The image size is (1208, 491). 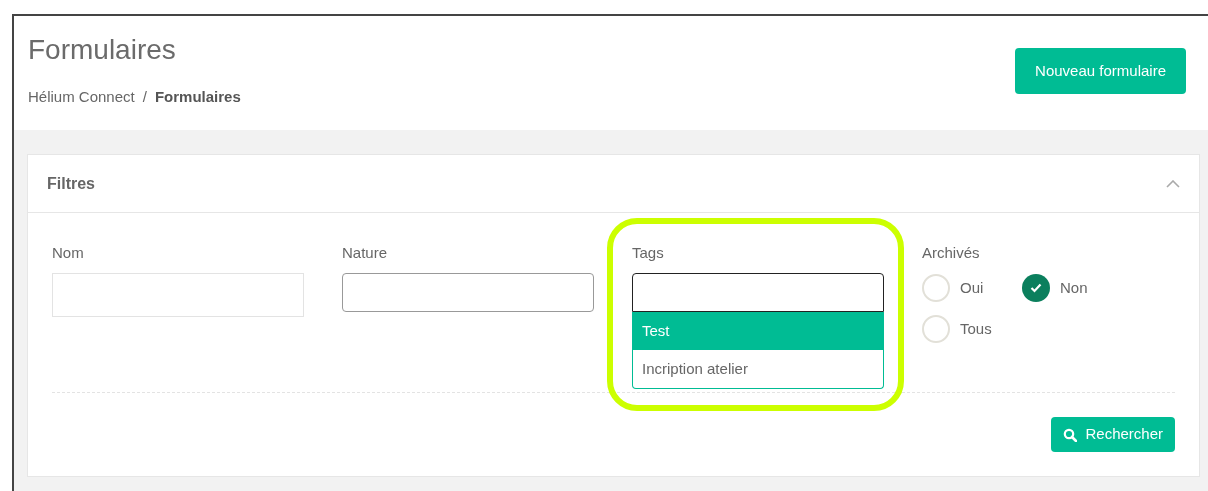 I want to click on breadcrumb-link: Hélium Connect, so click(x=81, y=97).